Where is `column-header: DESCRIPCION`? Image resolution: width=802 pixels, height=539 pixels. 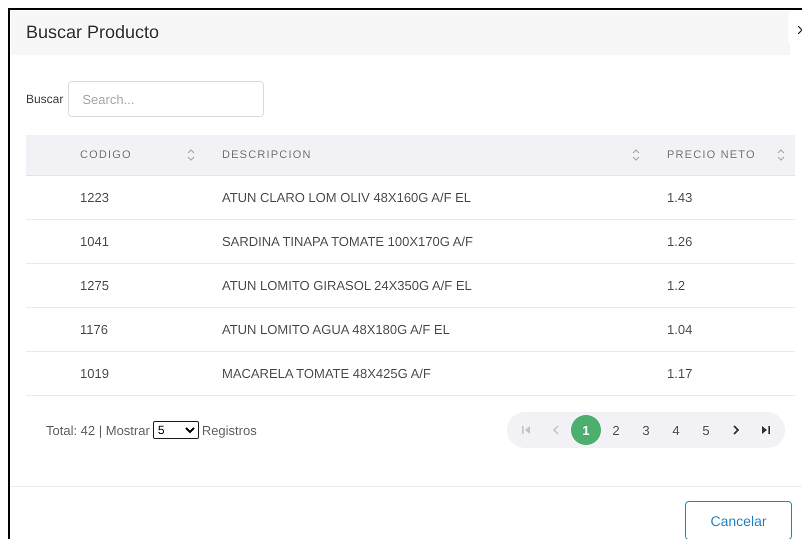
column-header: DESCRIPCION is located at coordinates (427, 155).